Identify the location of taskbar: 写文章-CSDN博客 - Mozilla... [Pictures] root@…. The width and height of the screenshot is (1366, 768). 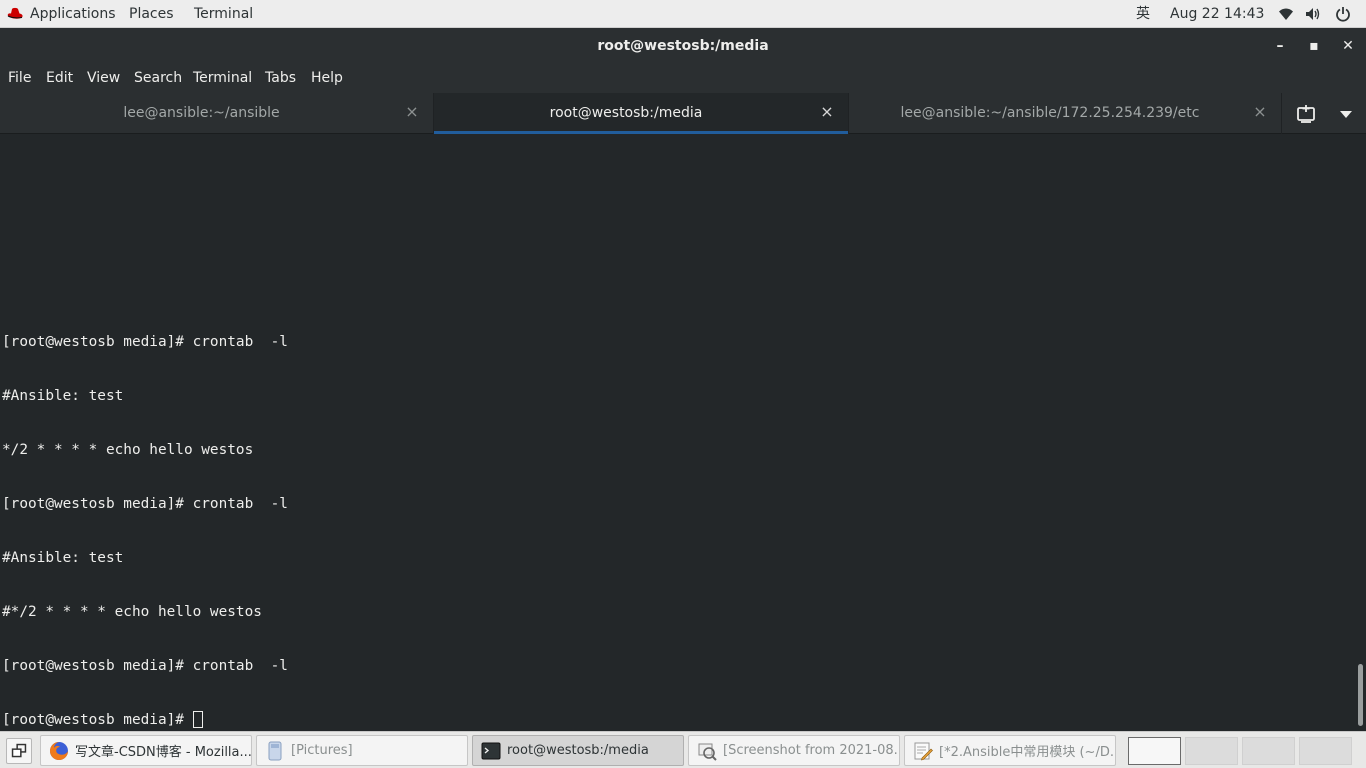
(683, 749).